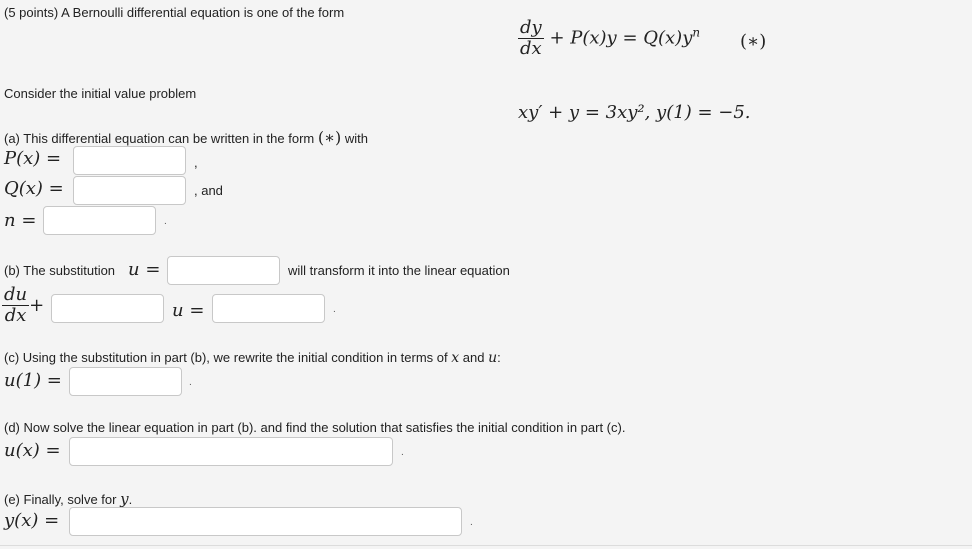  What do you see at coordinates (31, 12) in the screenshot?
I see `points-label: (5 points)` at bounding box center [31, 12].